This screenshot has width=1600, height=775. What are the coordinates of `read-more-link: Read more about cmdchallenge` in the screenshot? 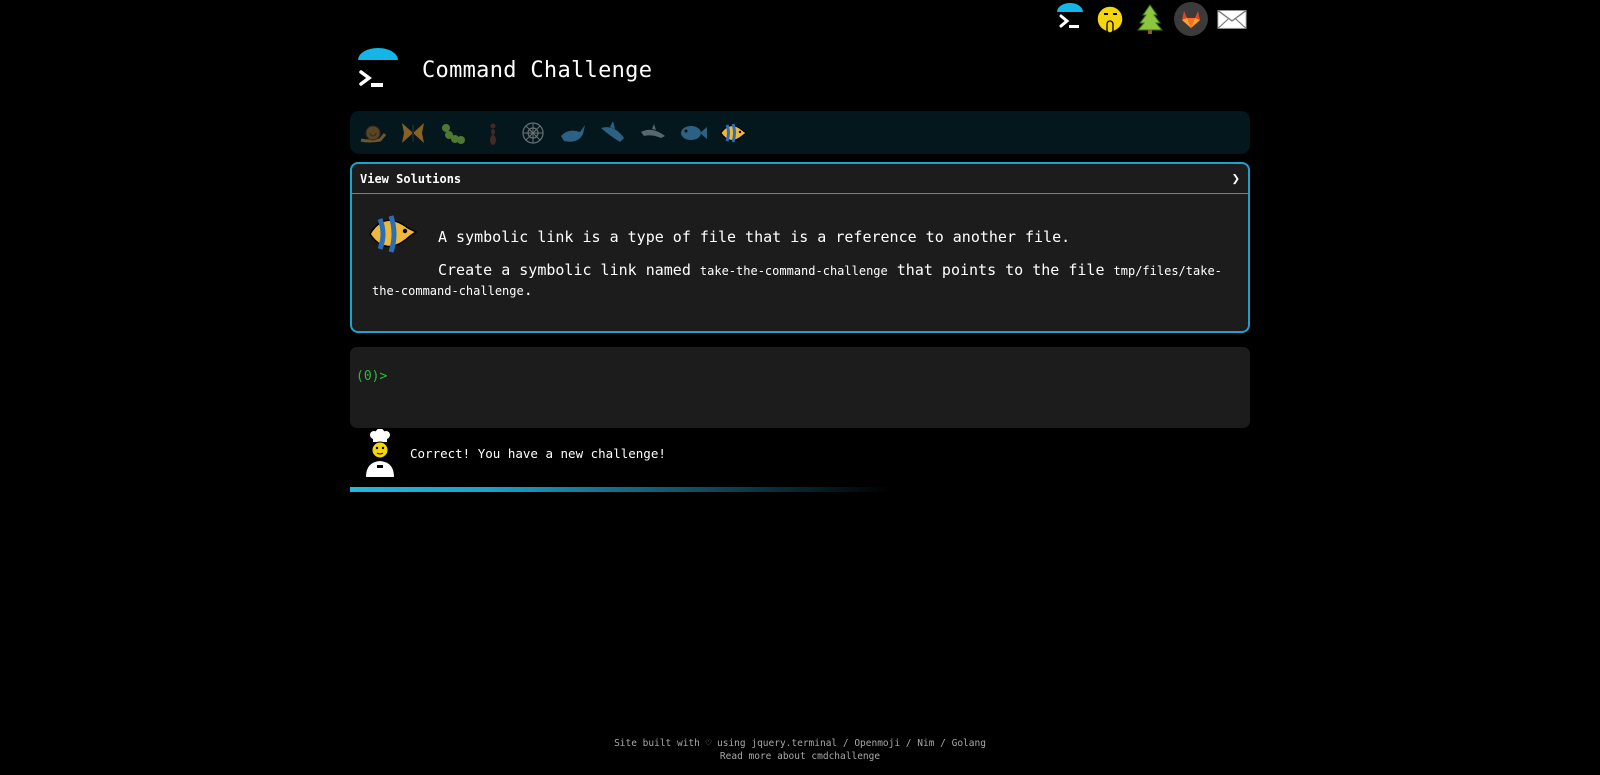 It's located at (800, 756).